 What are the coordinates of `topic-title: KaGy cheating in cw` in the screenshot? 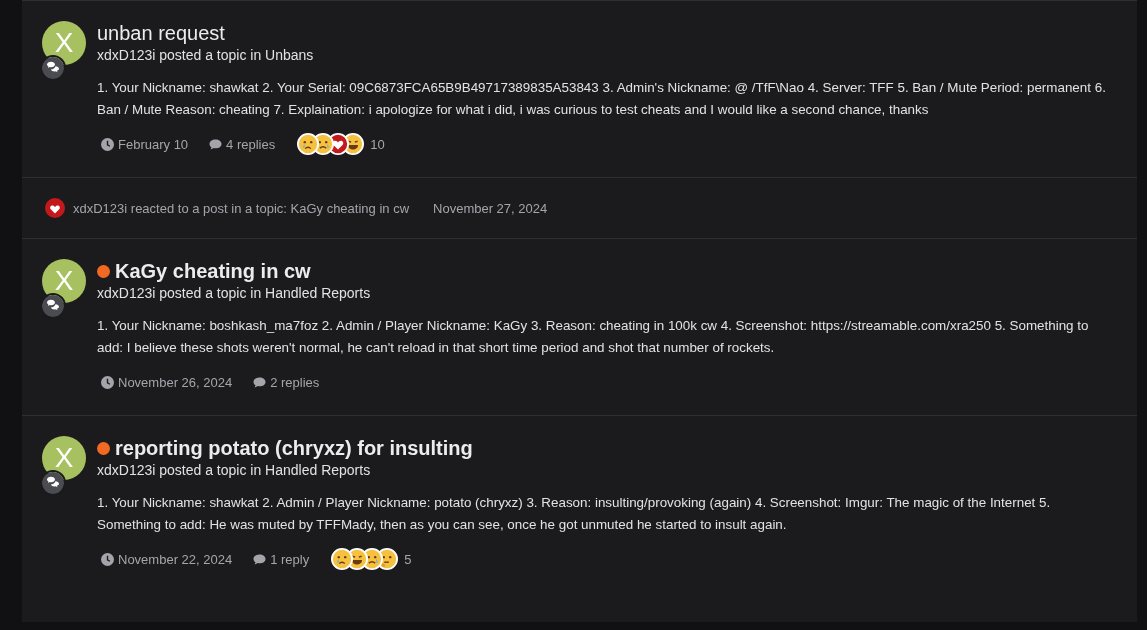 It's located at (213, 271).